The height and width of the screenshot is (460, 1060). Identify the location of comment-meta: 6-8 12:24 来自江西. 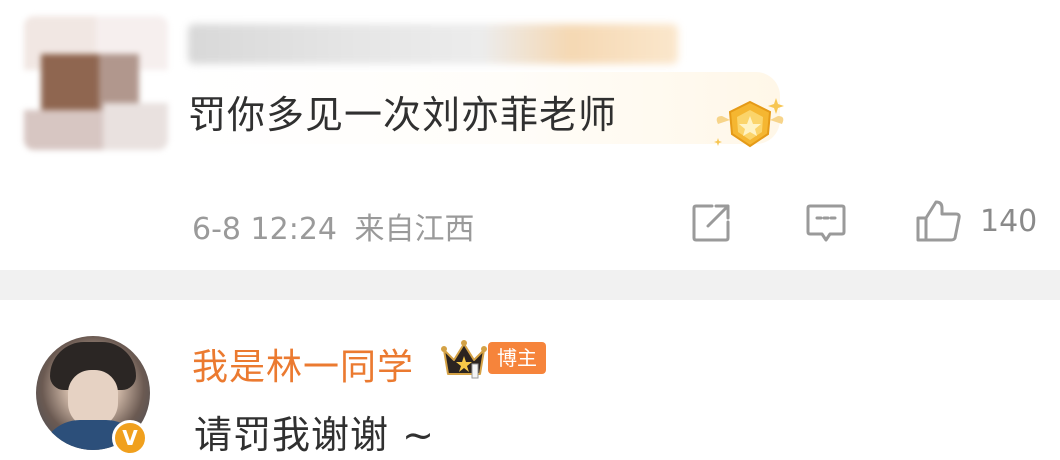
(333, 226).